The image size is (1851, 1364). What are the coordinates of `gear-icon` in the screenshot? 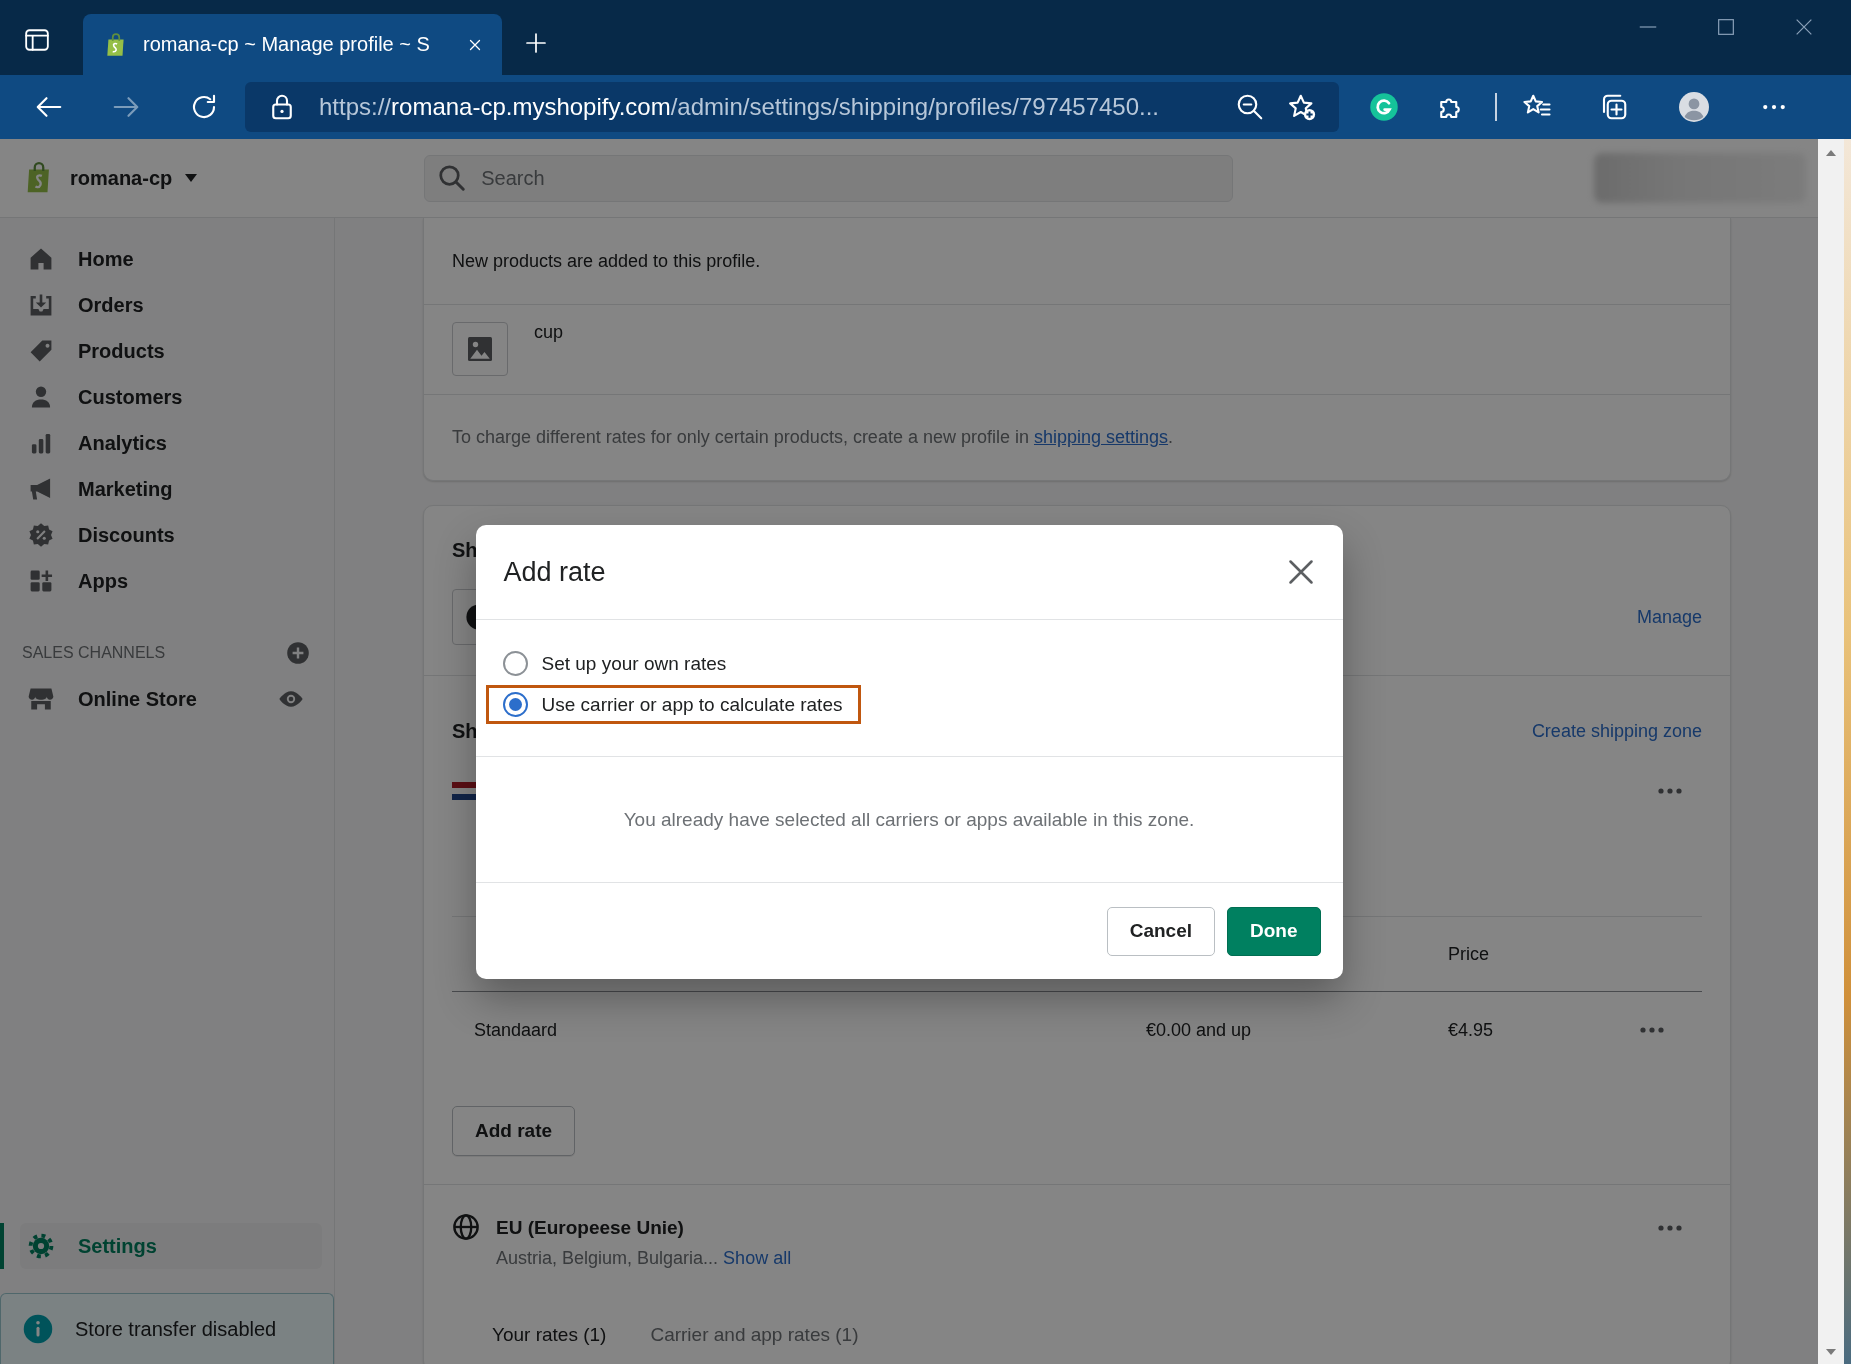 It's located at (41, 1246).